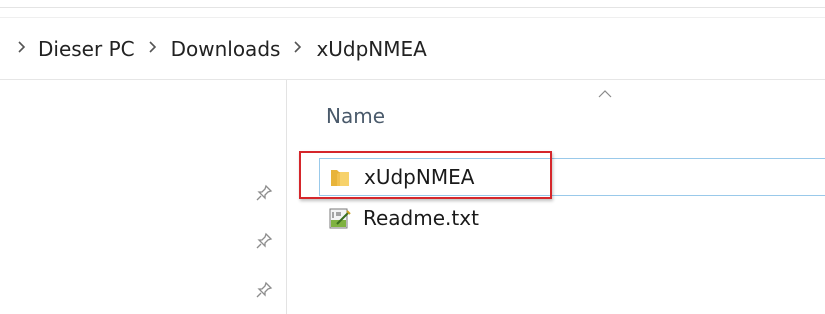  I want to click on column-header-label: Name, so click(356, 116).